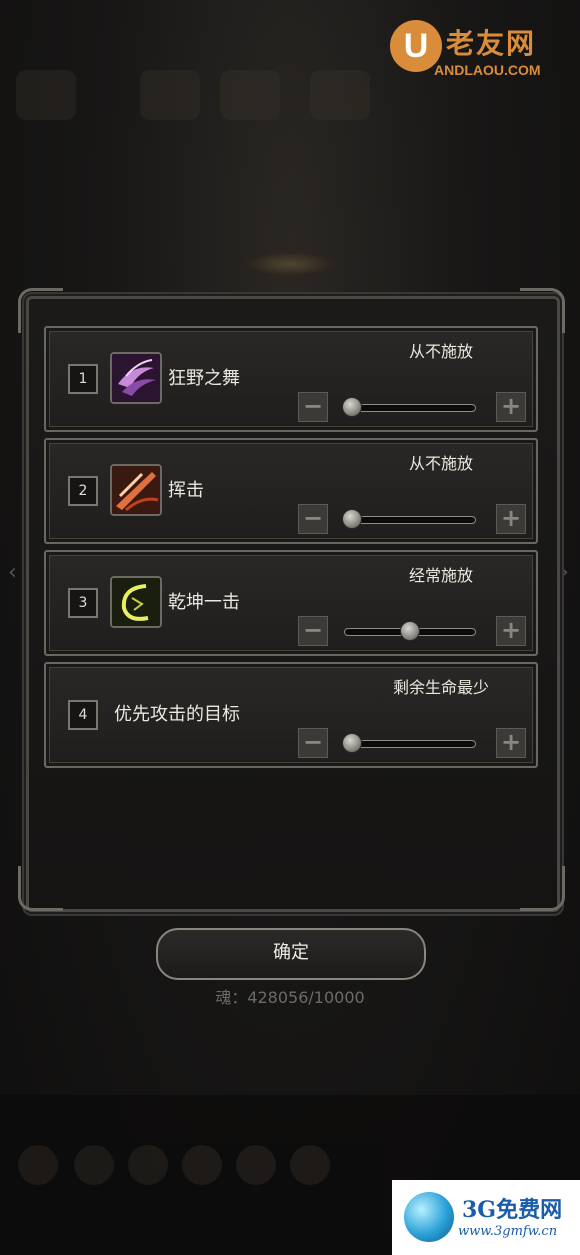 Image resolution: width=580 pixels, height=1255 pixels. I want to click on watermark-bottom: 3G免费网 www.3gmfw.cn, so click(486, 1217).